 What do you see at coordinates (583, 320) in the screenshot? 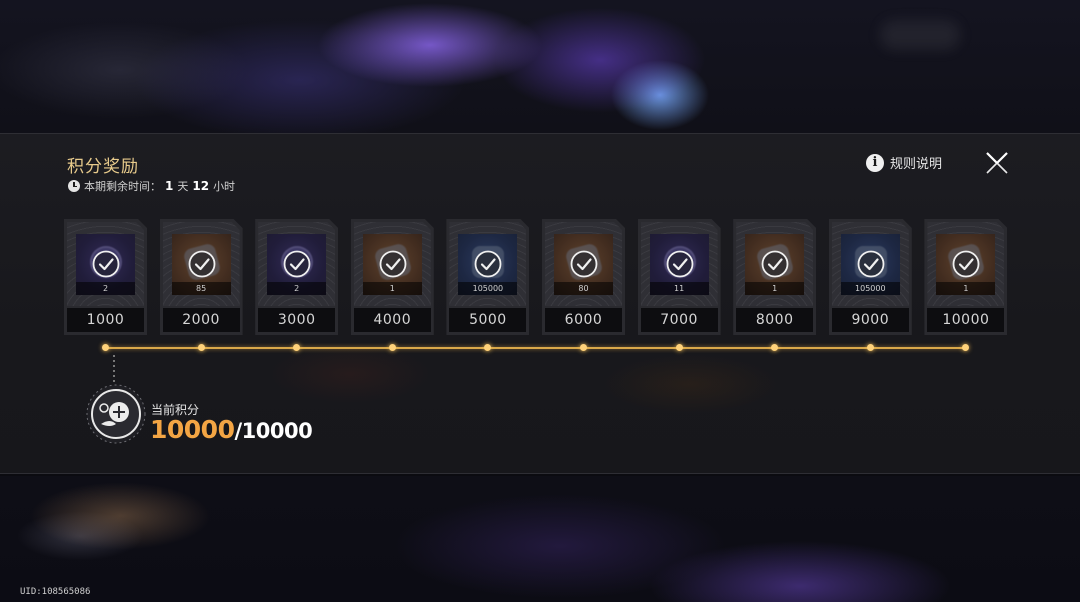
I see `reward-score: 6000` at bounding box center [583, 320].